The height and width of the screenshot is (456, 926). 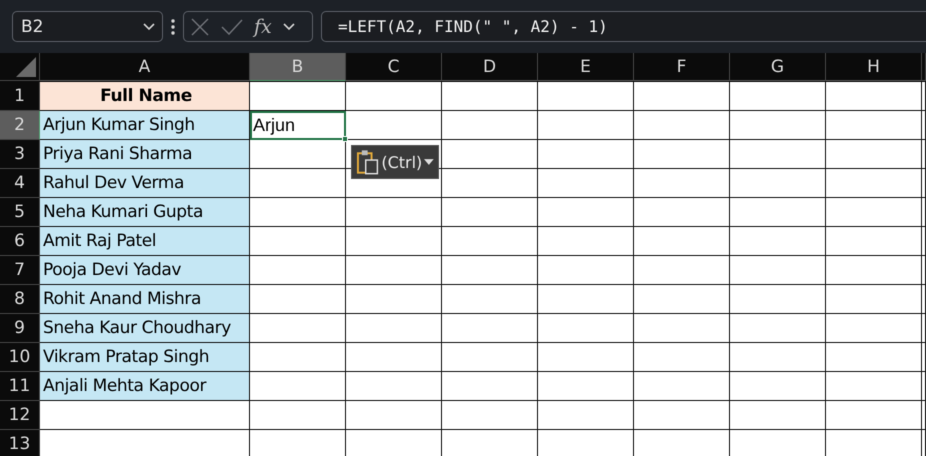 I want to click on table-cell: Vikram Pratap Singh, so click(x=145, y=357).